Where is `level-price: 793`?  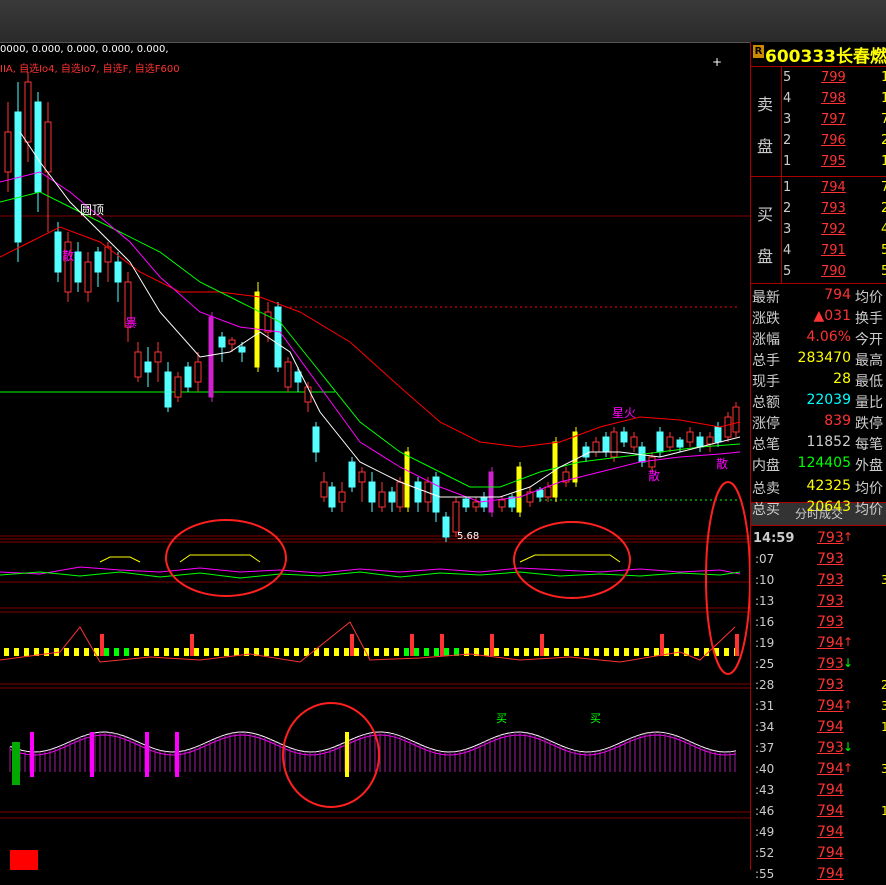 level-price: 793 is located at coordinates (833, 208).